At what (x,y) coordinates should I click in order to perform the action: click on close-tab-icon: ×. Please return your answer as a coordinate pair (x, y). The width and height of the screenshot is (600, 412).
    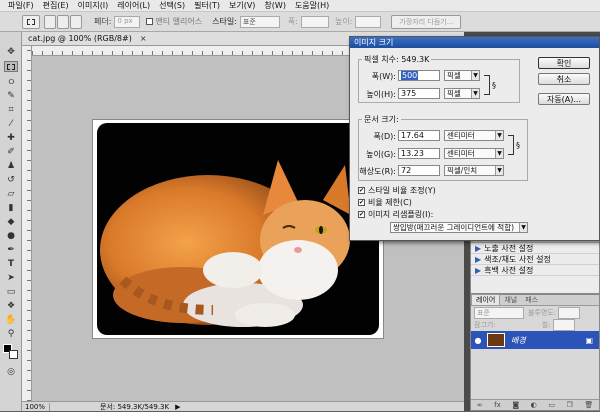
    Looking at the image, I should click on (143, 38).